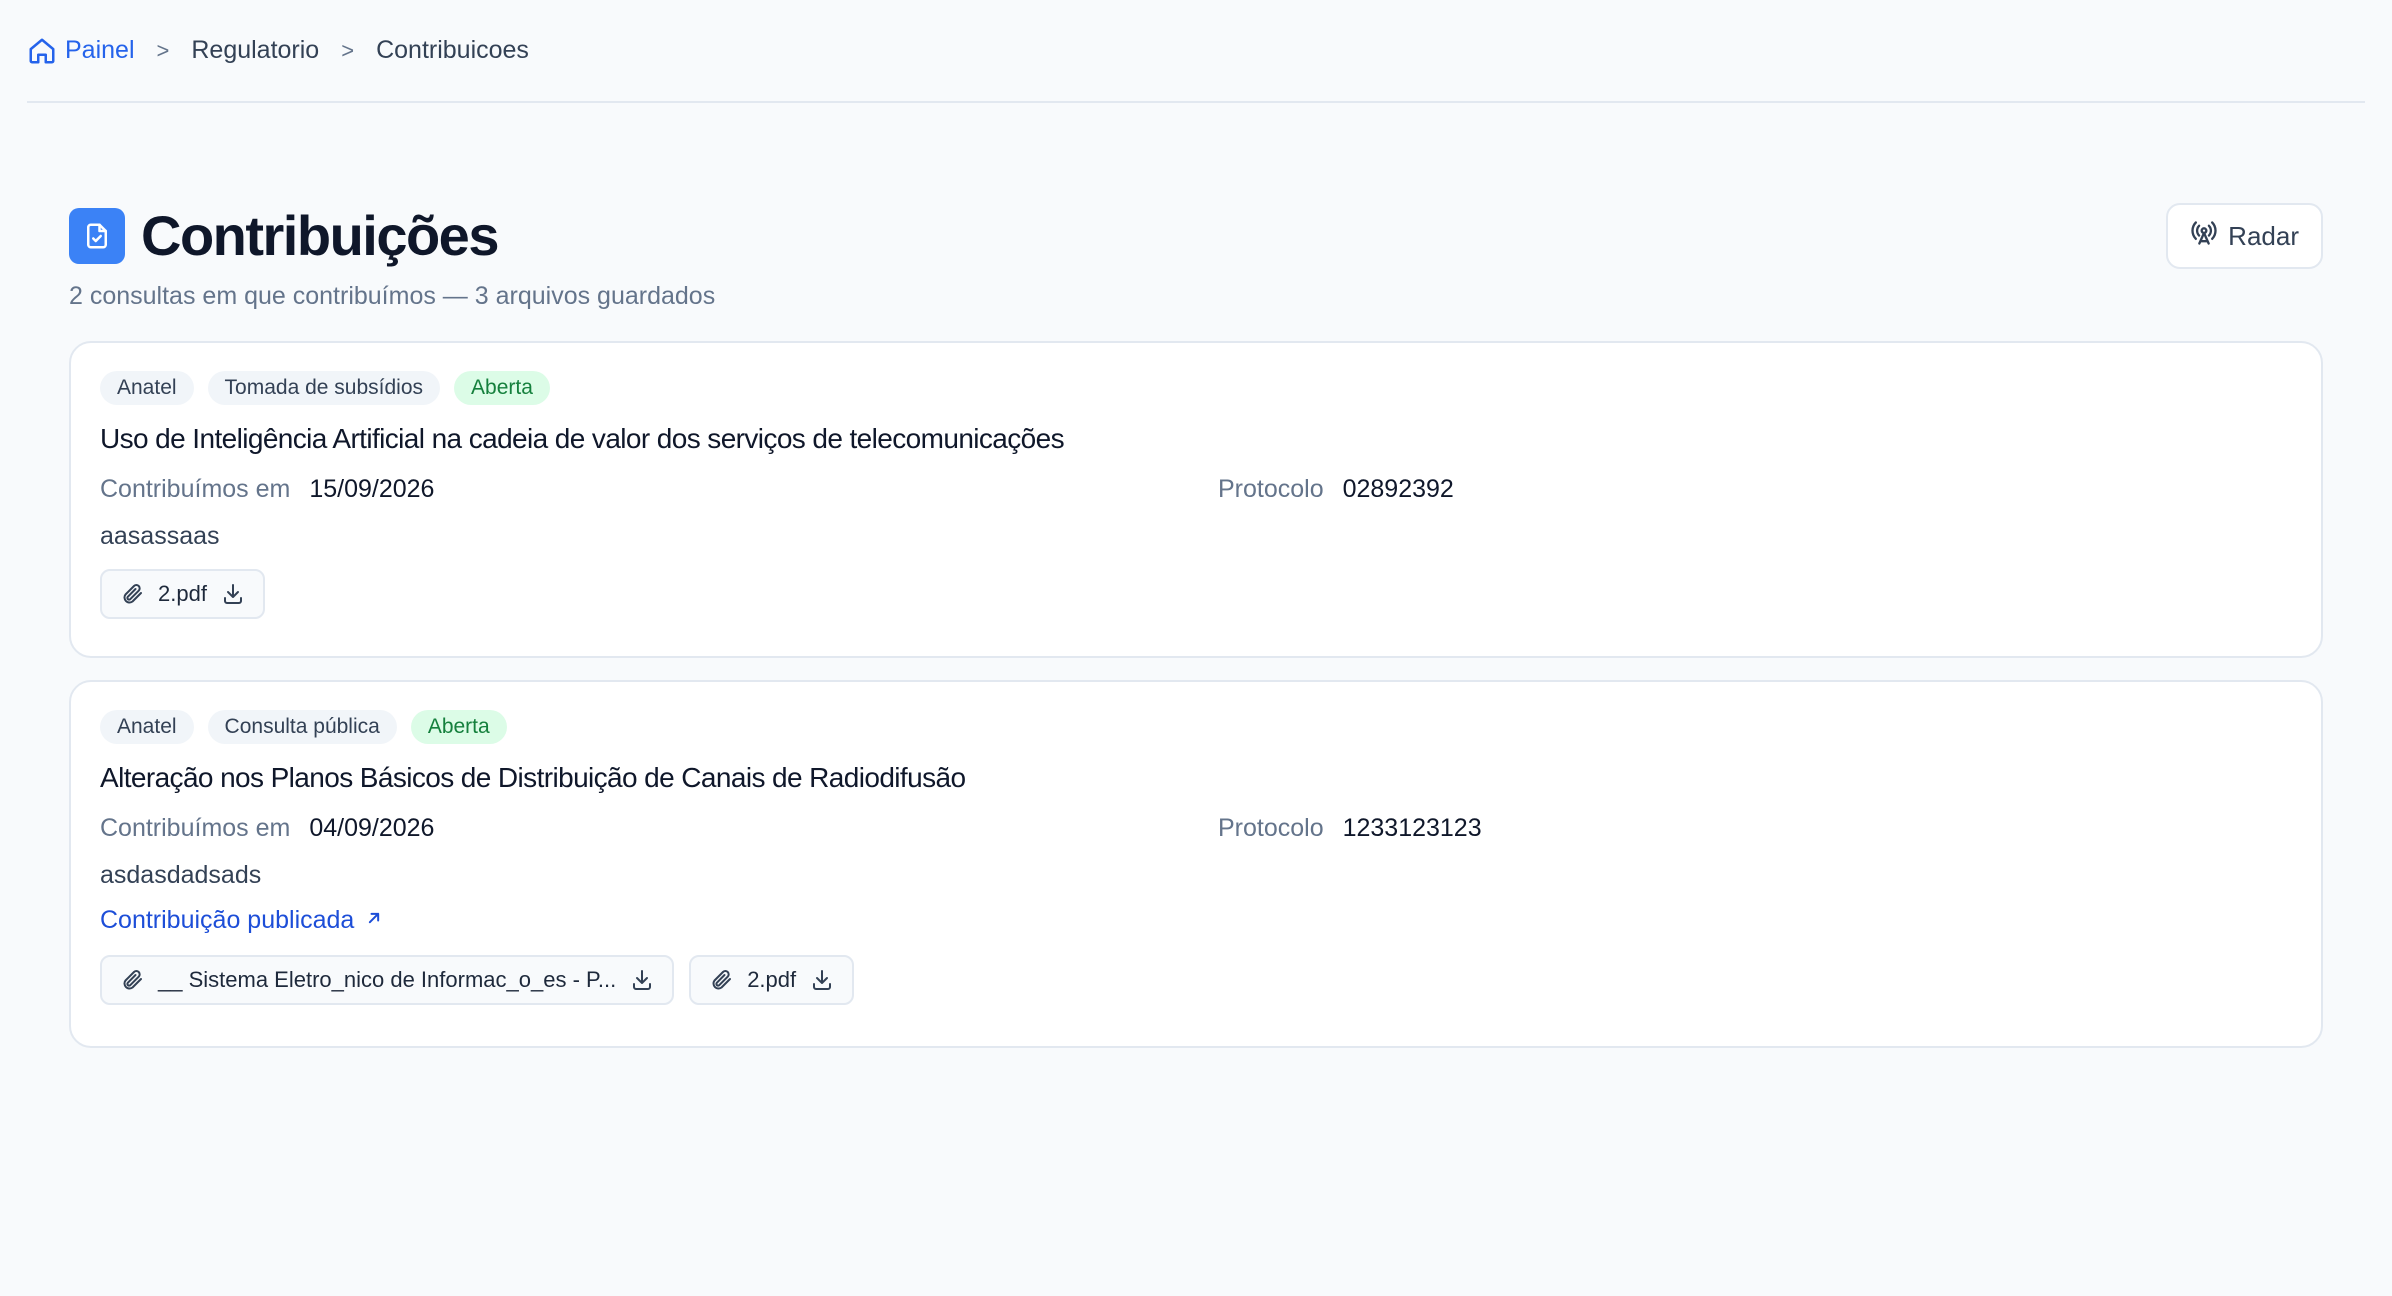 The width and height of the screenshot is (2392, 1296). I want to click on breadcrumb-item-regulatorio: Regulatorio, so click(255, 50).